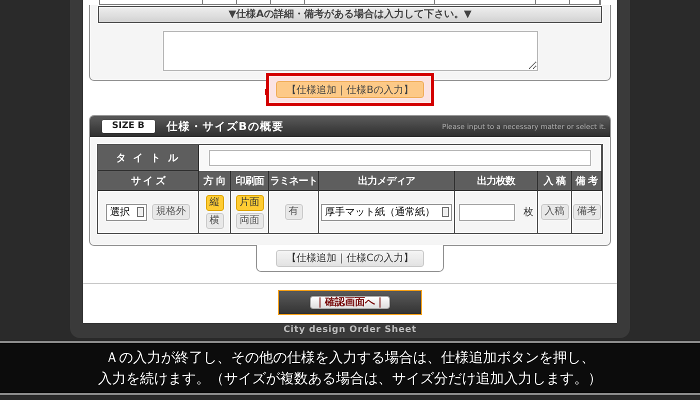 The image size is (700, 400). Describe the element at coordinates (148, 181) in the screenshot. I see `column-header: サ イ ズ` at that location.